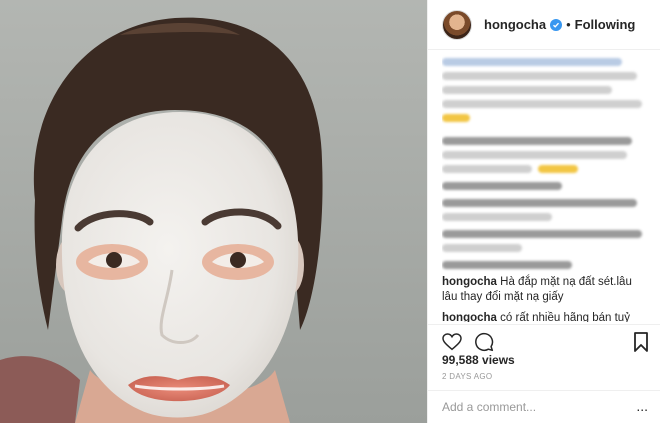 This screenshot has width=660, height=423. What do you see at coordinates (478, 360) in the screenshot?
I see `view-count: 99,588 views` at bounding box center [478, 360].